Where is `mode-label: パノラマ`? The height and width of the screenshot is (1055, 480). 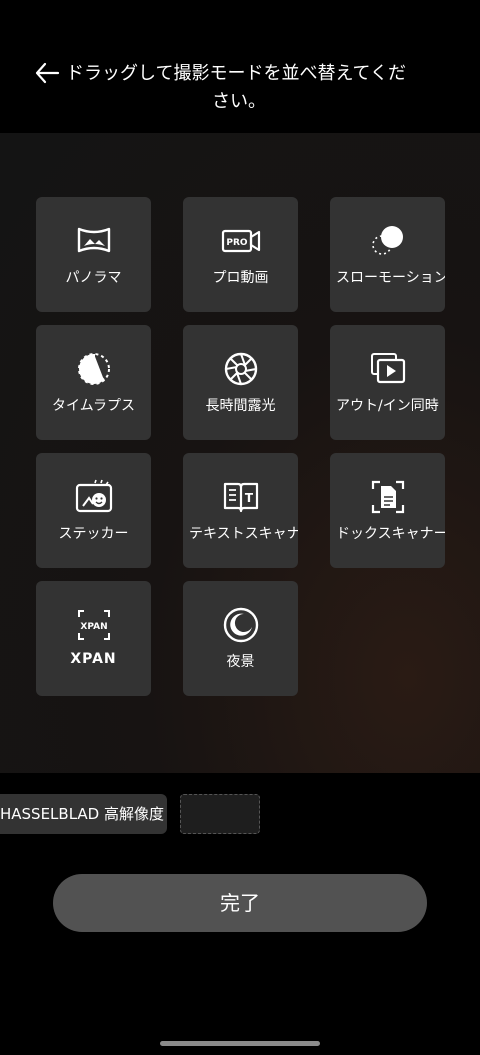 mode-label: パノラマ is located at coordinates (93, 278).